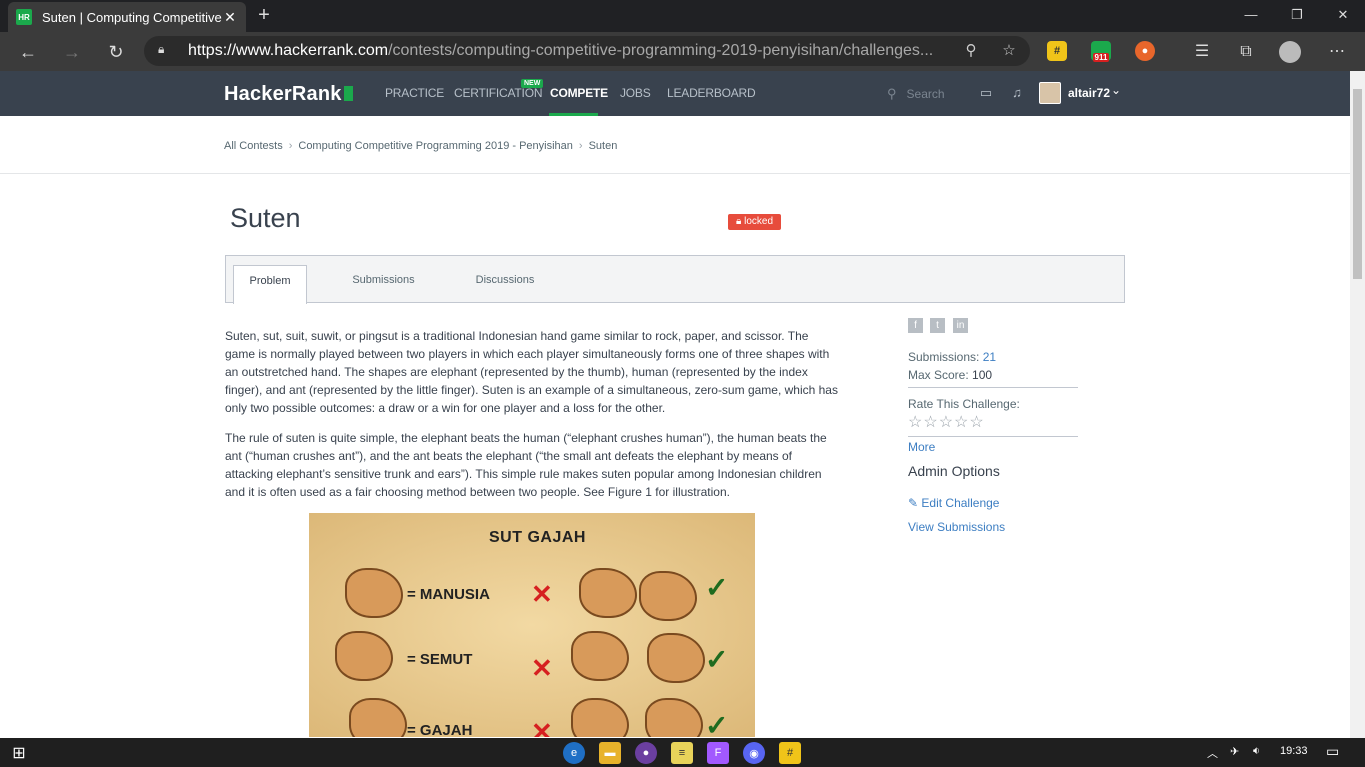  Describe the element at coordinates (1009, 51) in the screenshot. I see `favorite-star-icon: ☆` at that location.